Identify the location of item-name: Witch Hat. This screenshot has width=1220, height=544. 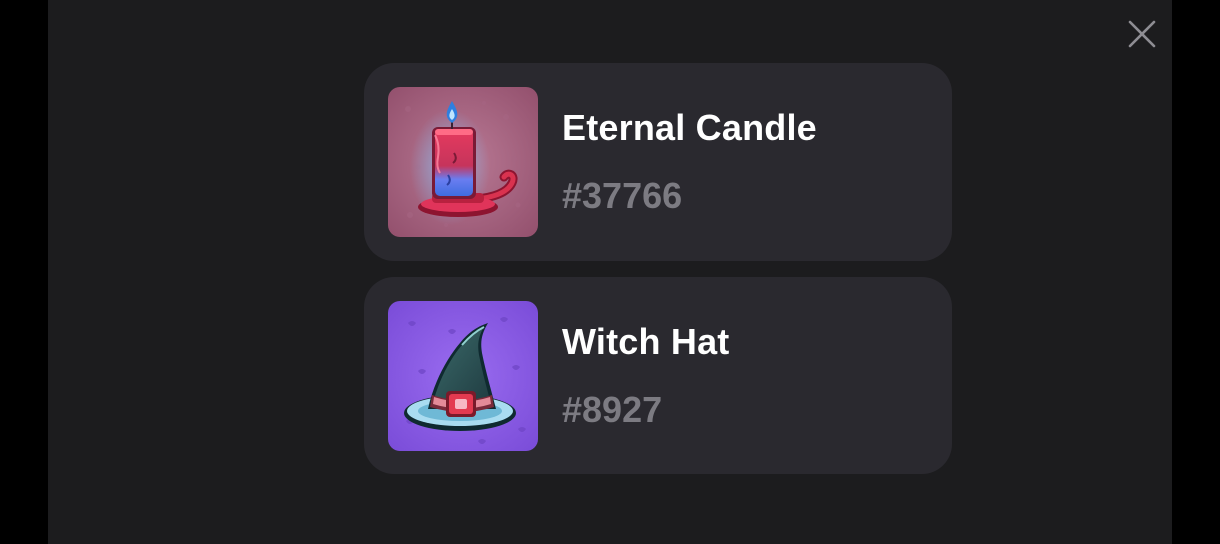
(646, 341).